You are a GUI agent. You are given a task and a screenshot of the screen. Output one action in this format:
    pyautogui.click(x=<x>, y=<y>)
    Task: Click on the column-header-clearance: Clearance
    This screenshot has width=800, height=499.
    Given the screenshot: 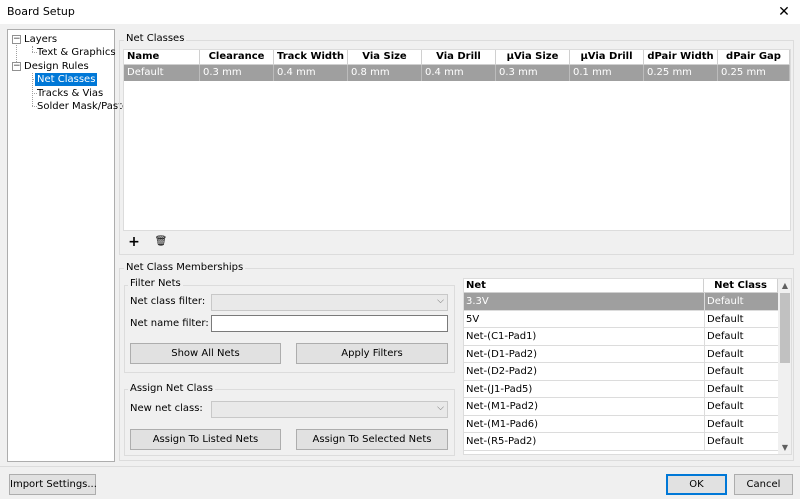 What is the action you would take?
    pyautogui.click(x=237, y=57)
    